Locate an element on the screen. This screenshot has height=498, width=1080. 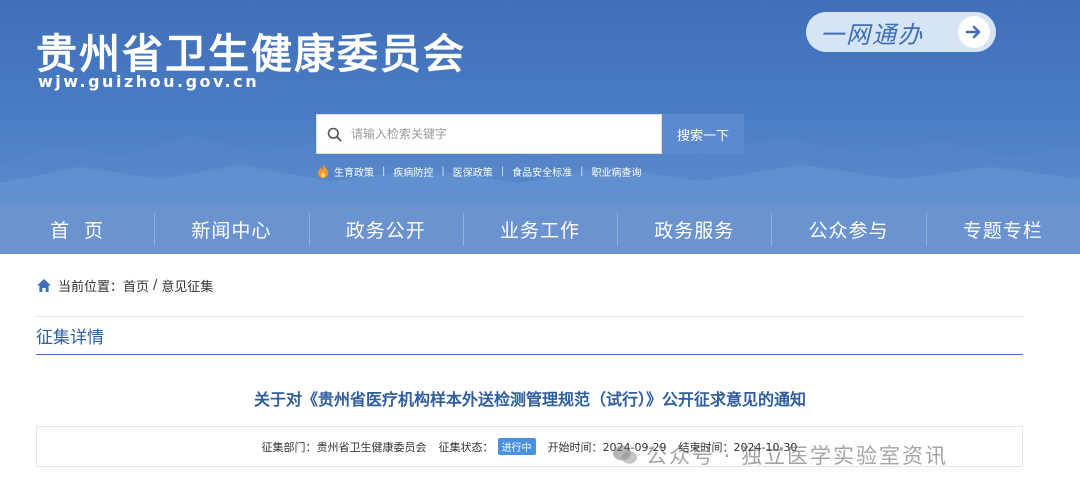
watermark-text: 公众号 · 独立医学实验室资讯 is located at coordinates (797, 456).